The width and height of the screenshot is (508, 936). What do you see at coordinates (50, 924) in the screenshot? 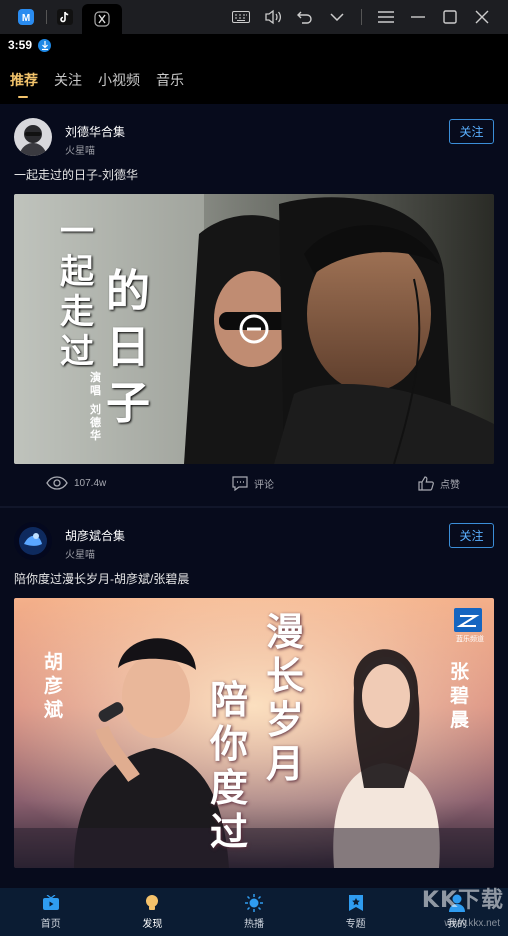
I see `nav-label: 首页` at bounding box center [50, 924].